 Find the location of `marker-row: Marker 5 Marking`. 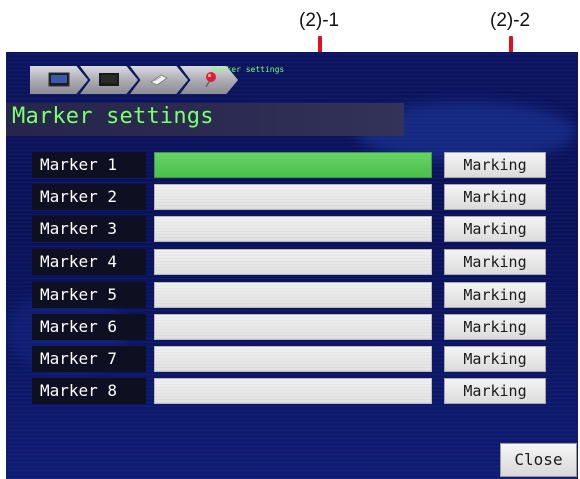

marker-row: Marker 5 Marking is located at coordinates (302, 295).